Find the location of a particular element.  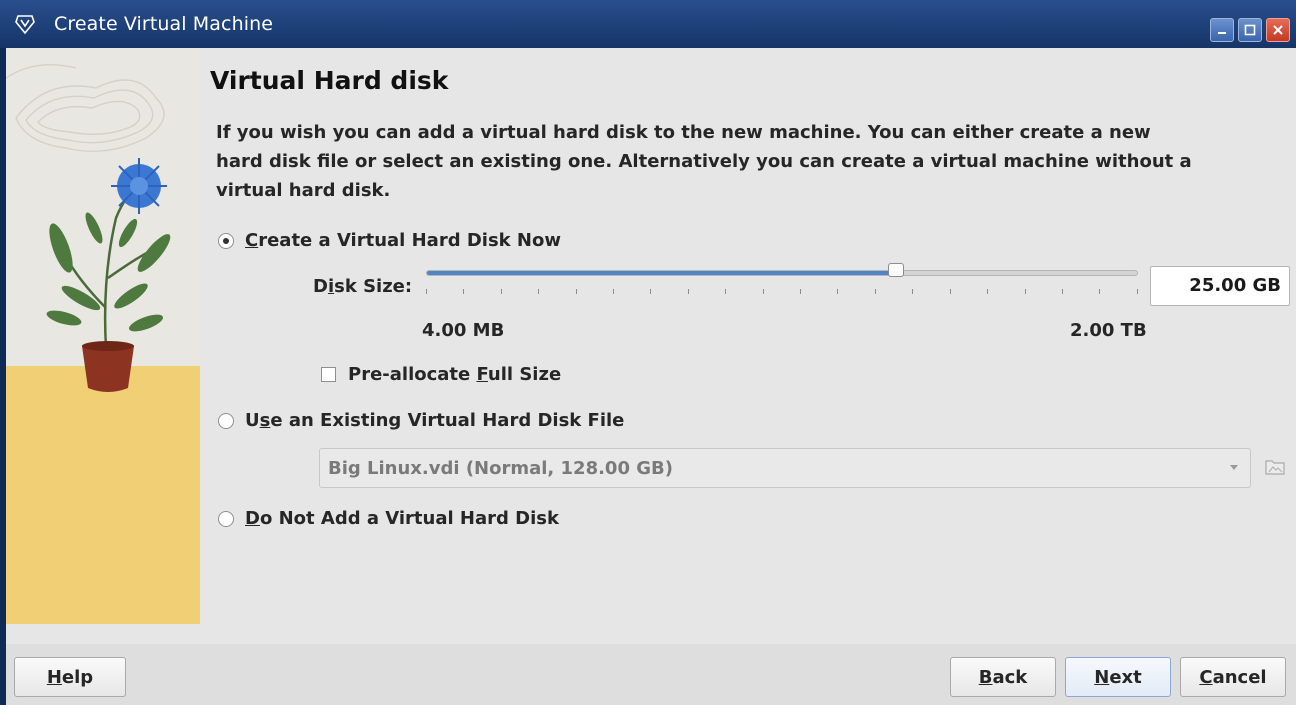

use-existing-disk-label: Use an Existing Virtual Hard Disk File is located at coordinates (435, 420).